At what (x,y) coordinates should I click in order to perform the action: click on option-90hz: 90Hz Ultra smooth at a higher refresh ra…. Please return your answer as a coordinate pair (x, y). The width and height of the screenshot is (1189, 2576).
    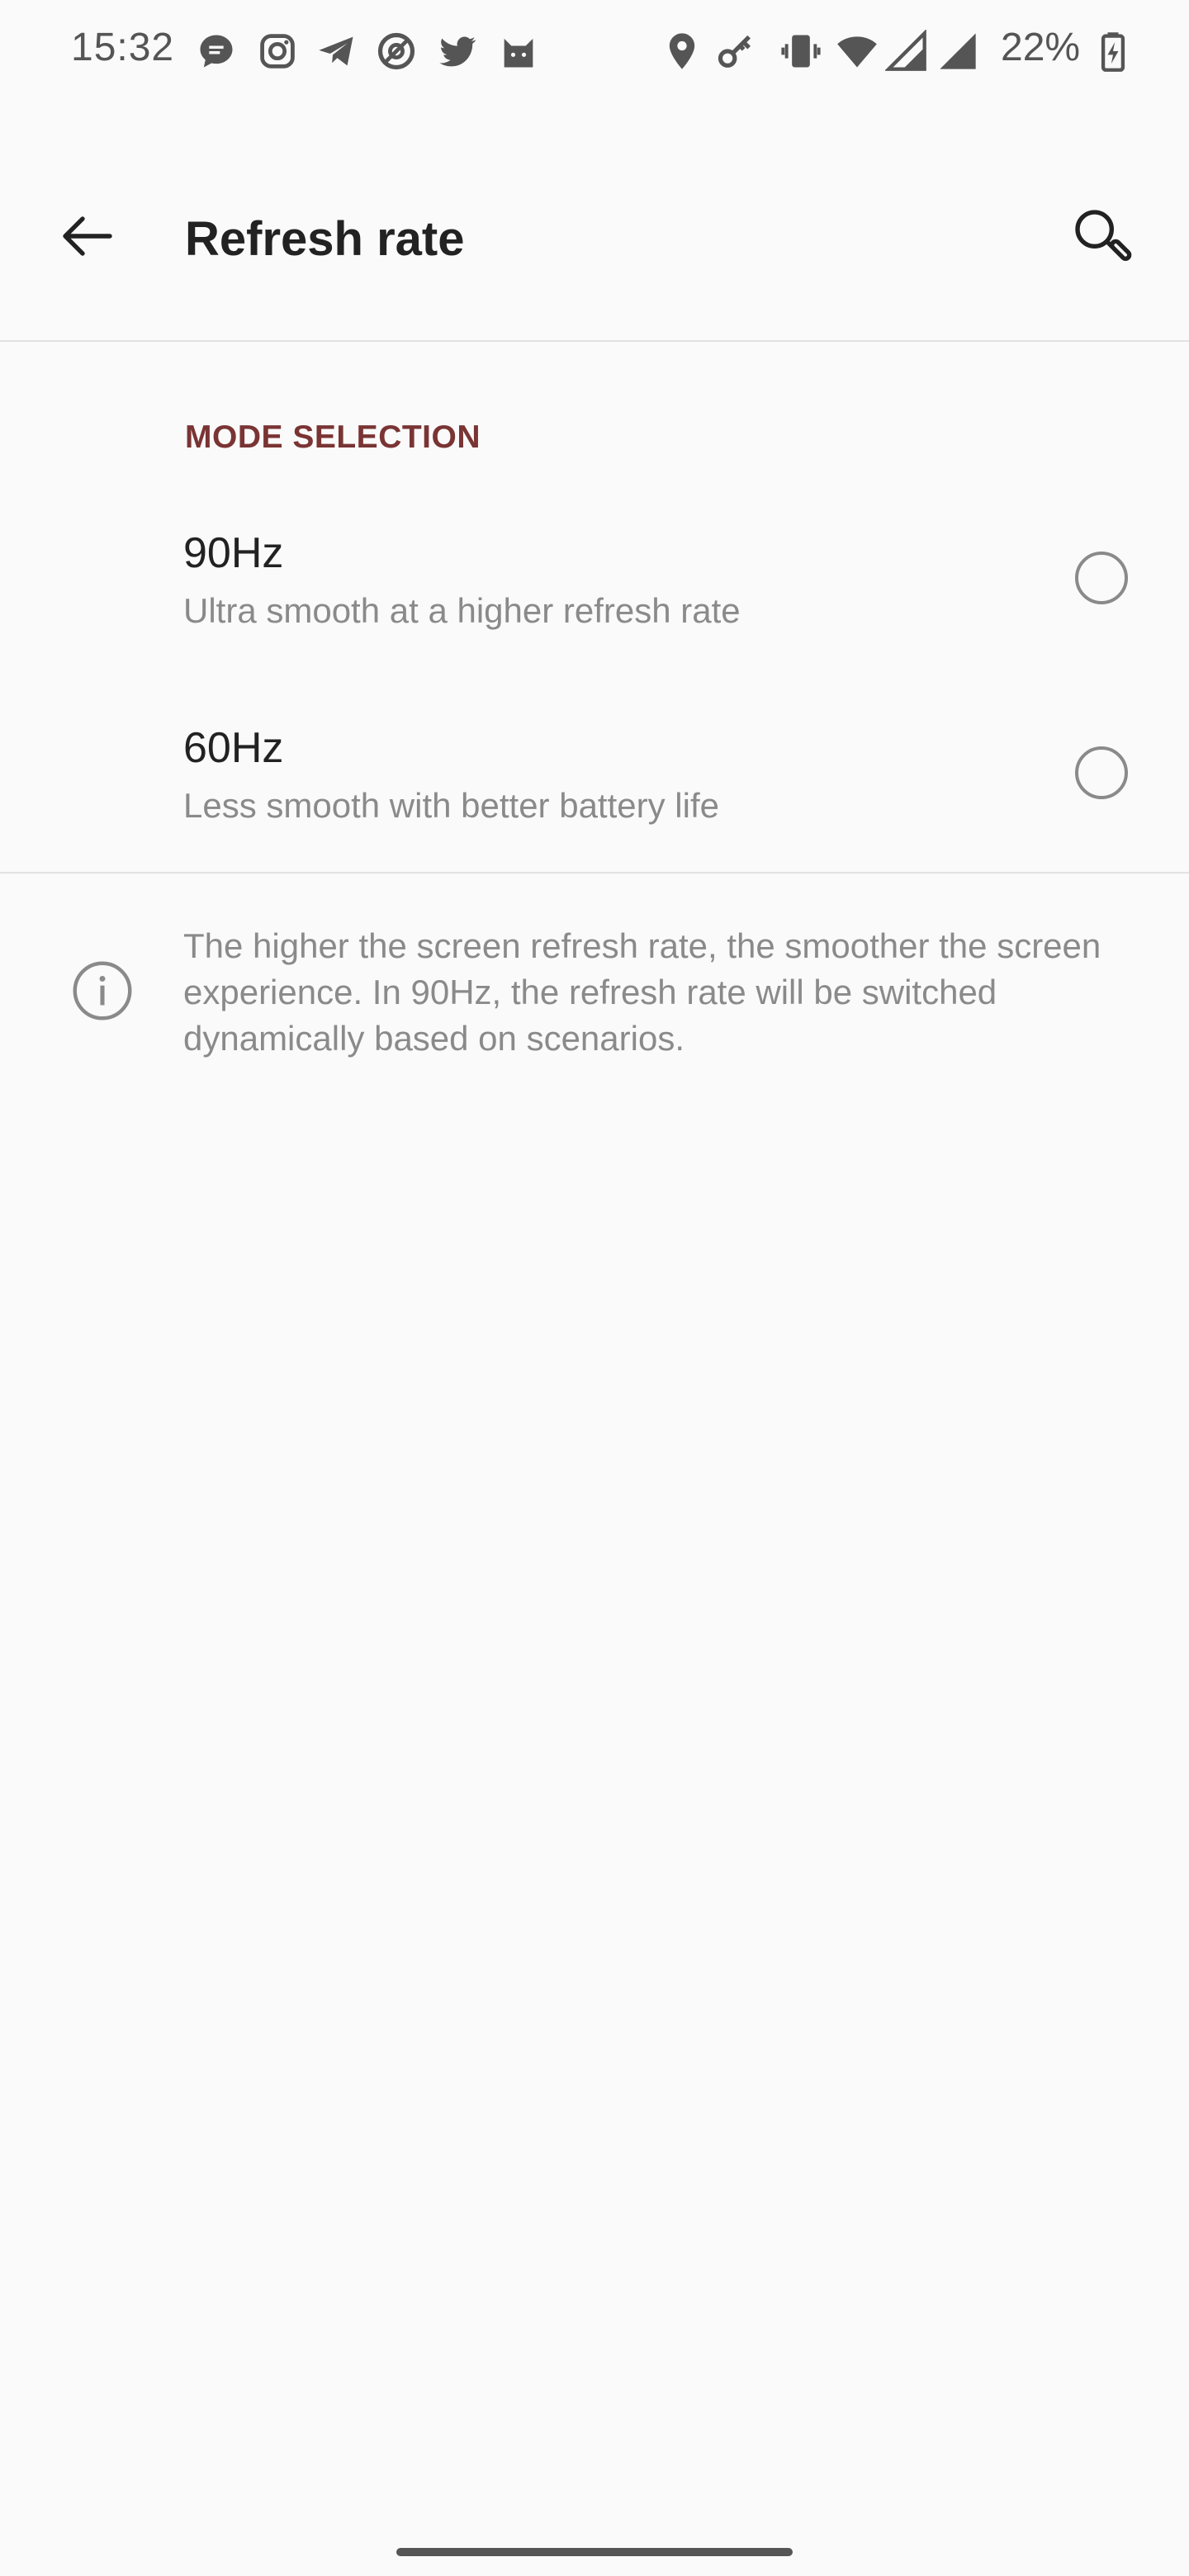
    Looking at the image, I should click on (594, 578).